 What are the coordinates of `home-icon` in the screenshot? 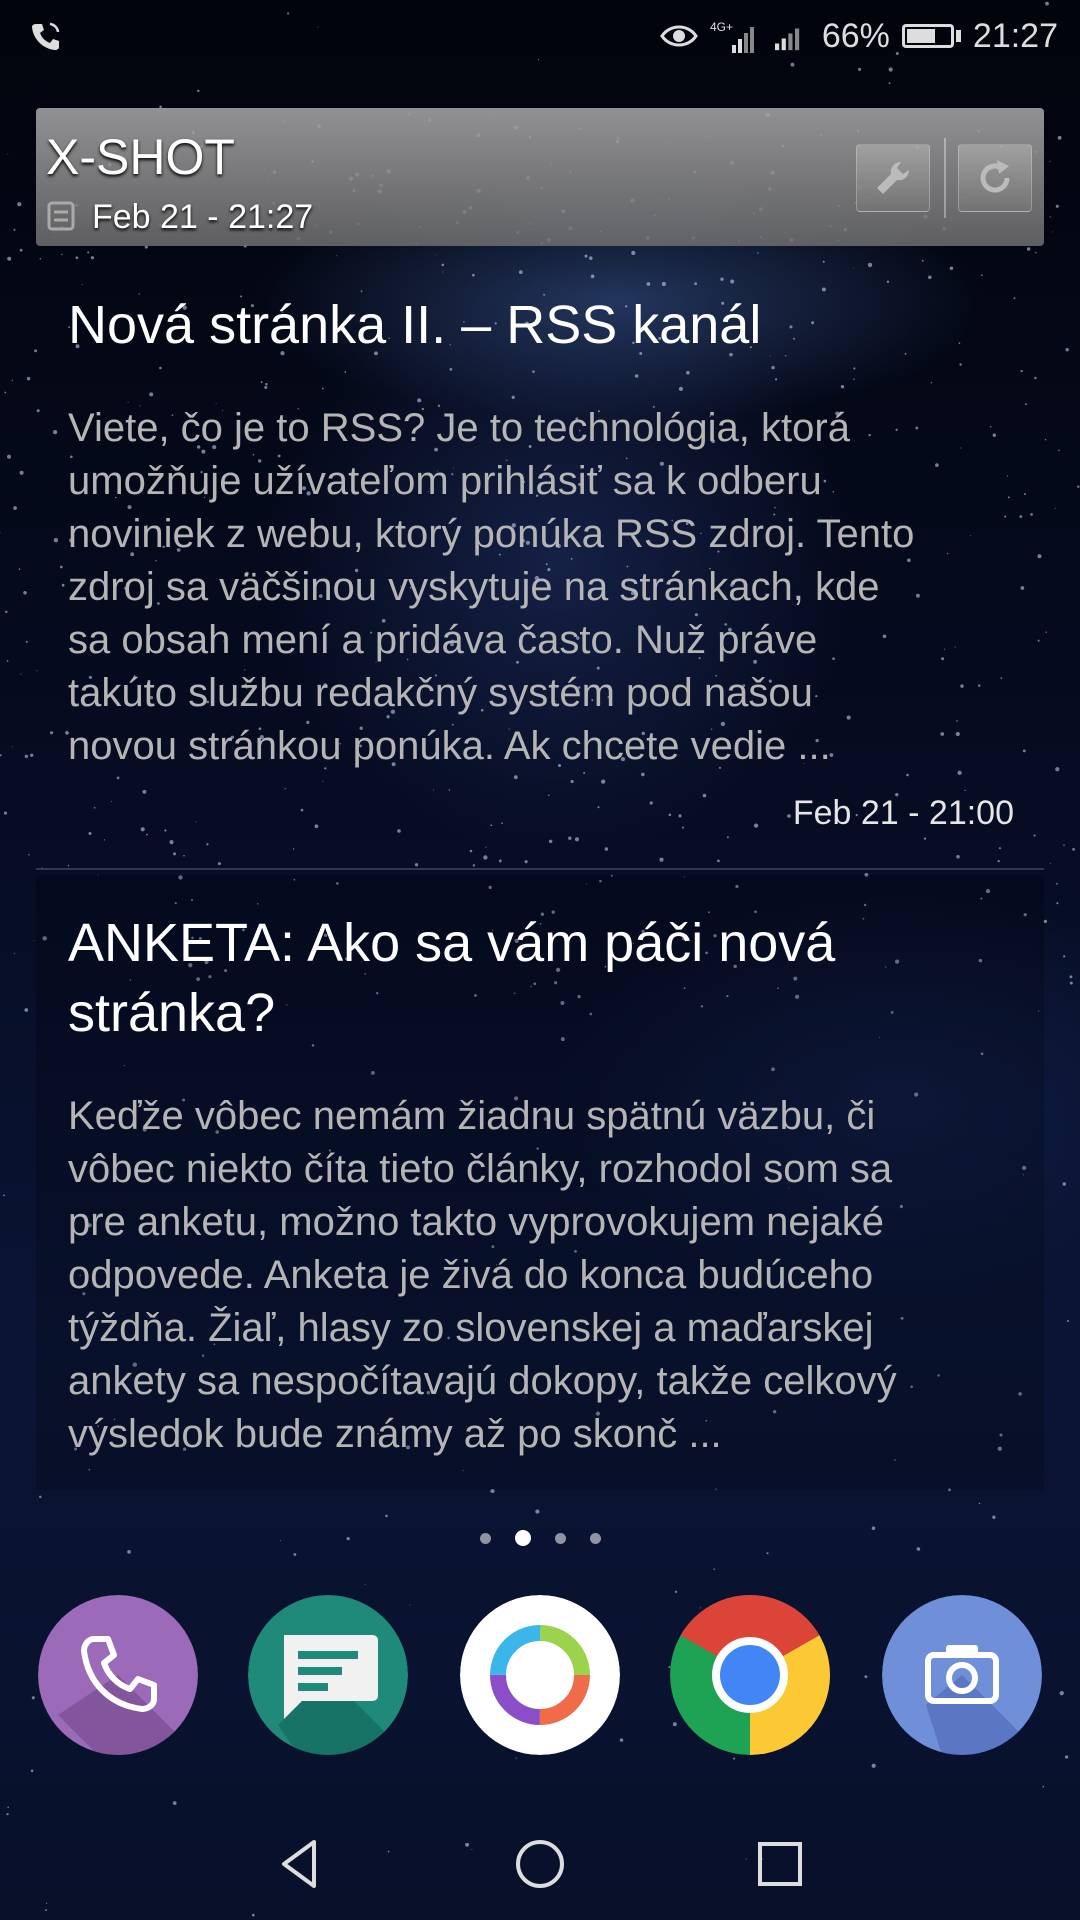 It's located at (540, 1864).